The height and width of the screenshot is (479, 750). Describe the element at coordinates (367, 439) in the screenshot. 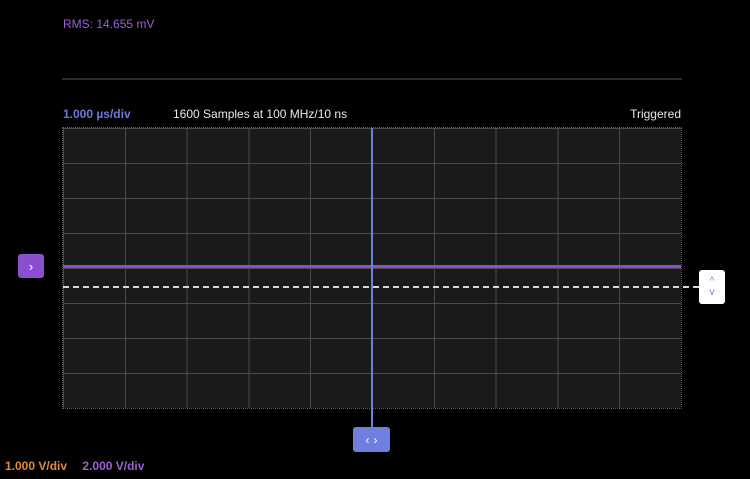

I see `chevron-left-icon: ‹` at that location.